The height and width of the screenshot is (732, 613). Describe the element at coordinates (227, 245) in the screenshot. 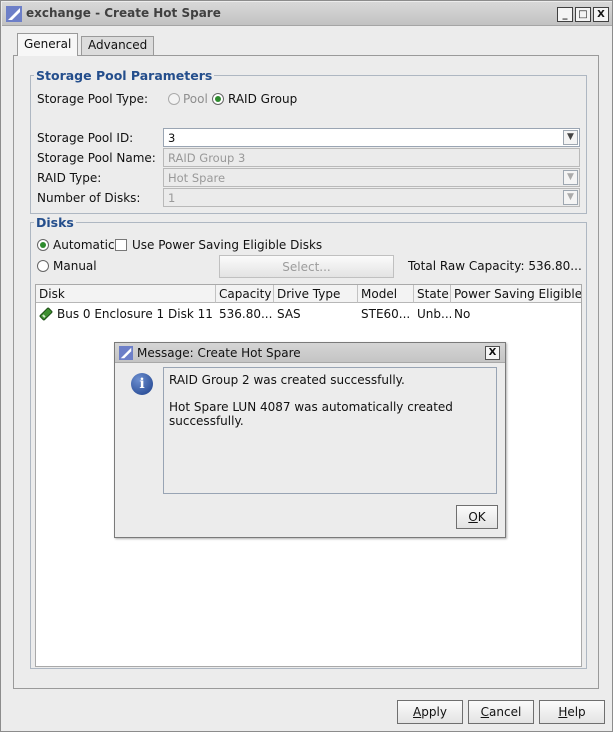

I see `power-saving-label: Use Power Saving Eligible Disks` at that location.